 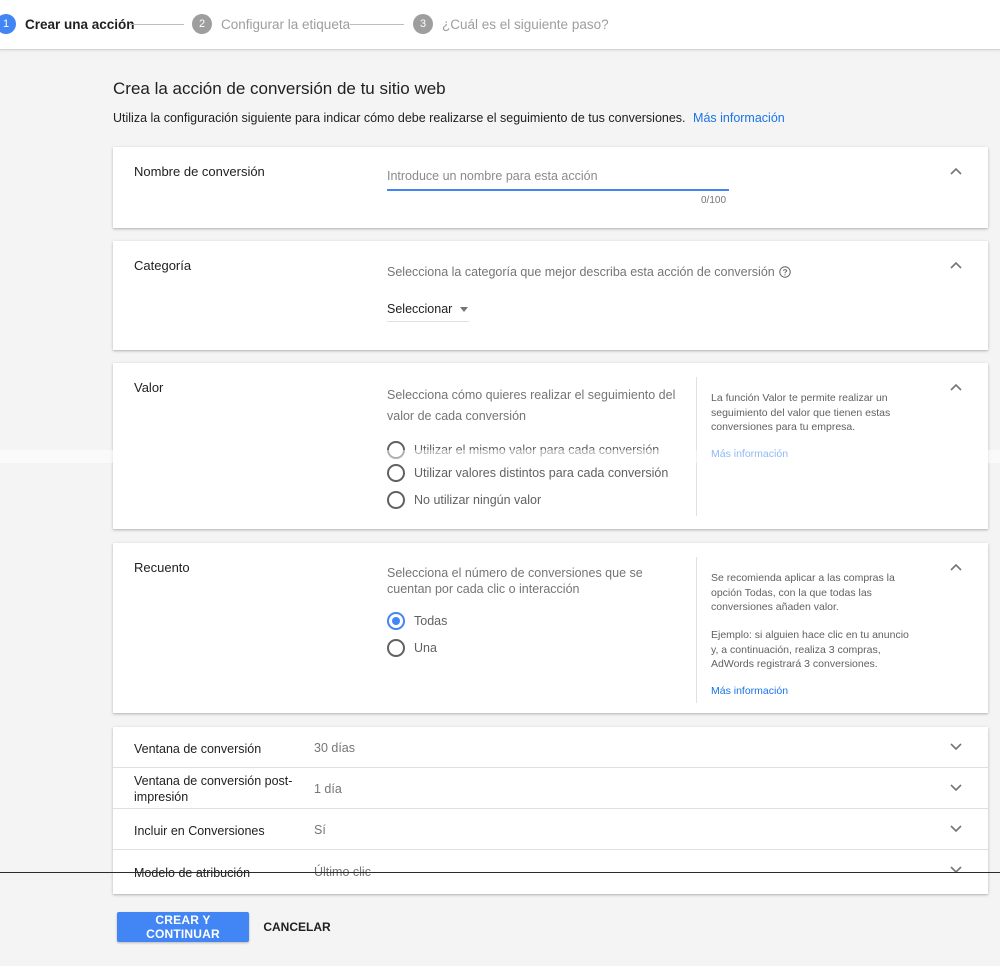 I want to click on card-label: Nombre de conversión, so click(x=199, y=171).